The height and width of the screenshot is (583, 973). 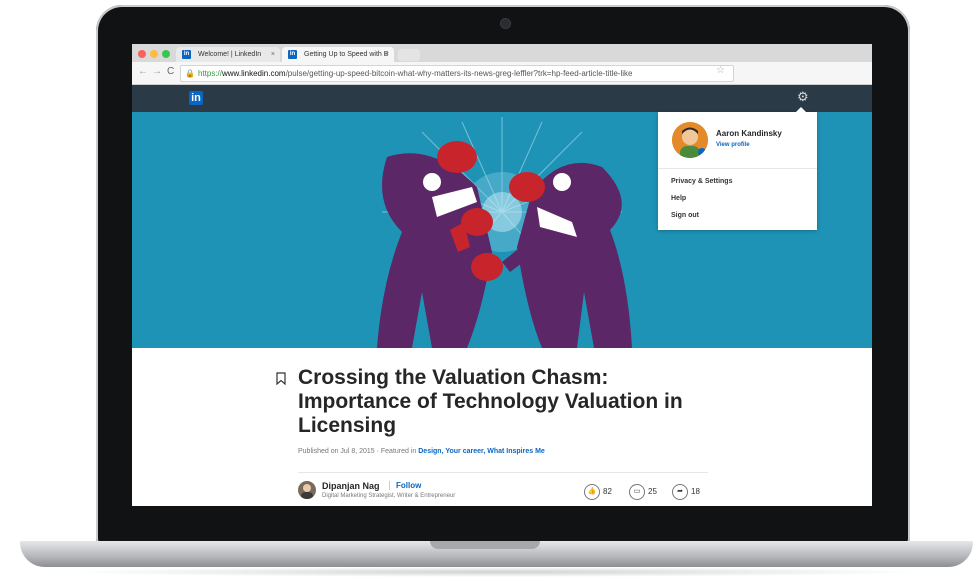 I want to click on tab-article: in Getting Up to Speed with B ×, so click(x=338, y=54).